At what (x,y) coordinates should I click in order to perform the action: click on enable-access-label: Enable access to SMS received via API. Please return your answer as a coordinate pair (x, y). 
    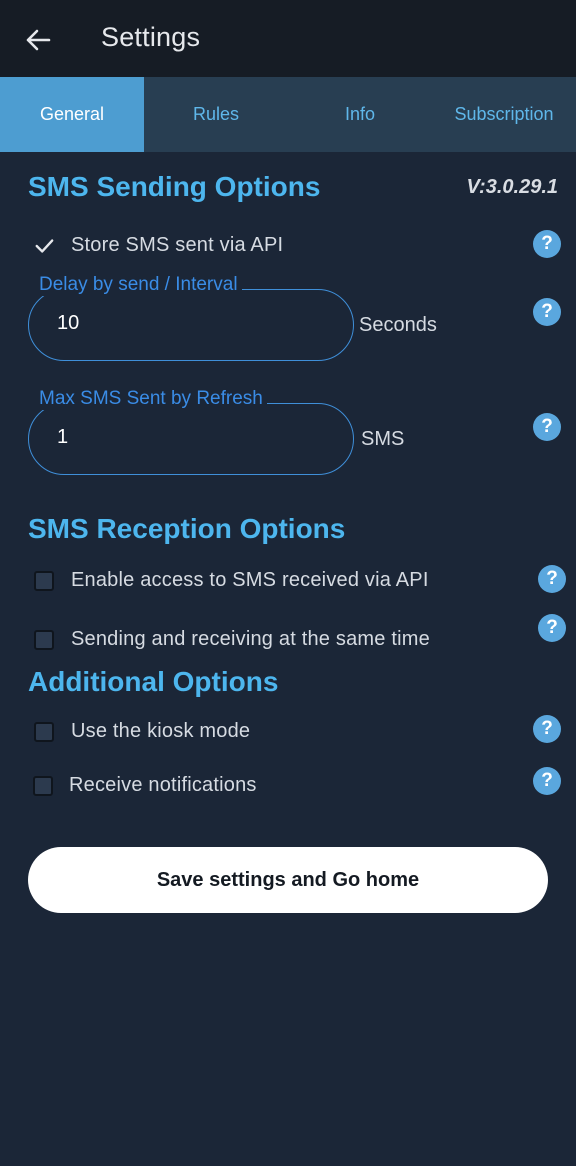
    Looking at the image, I should click on (250, 580).